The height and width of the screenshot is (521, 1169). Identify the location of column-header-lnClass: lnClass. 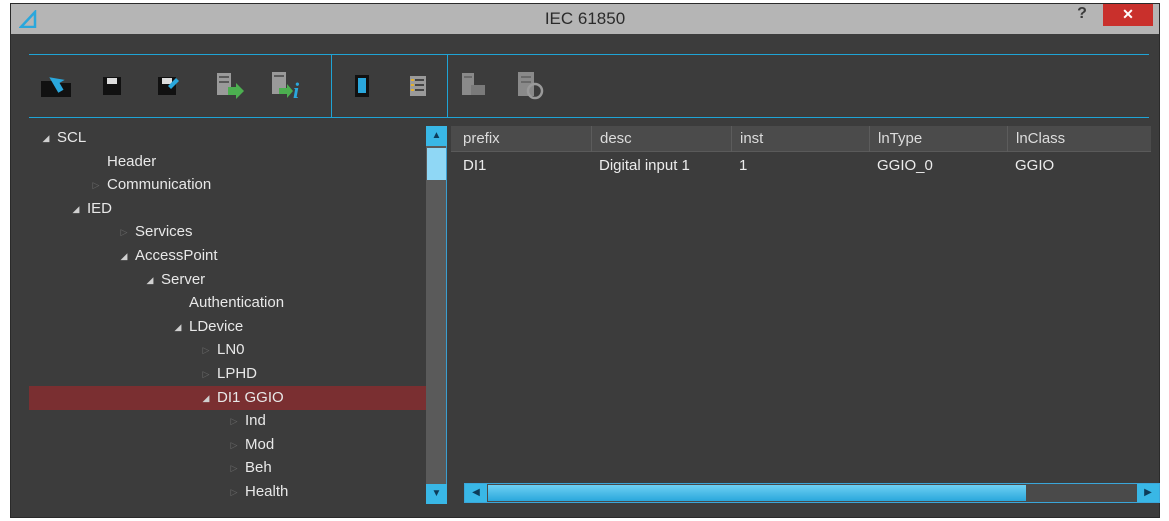
(1079, 139).